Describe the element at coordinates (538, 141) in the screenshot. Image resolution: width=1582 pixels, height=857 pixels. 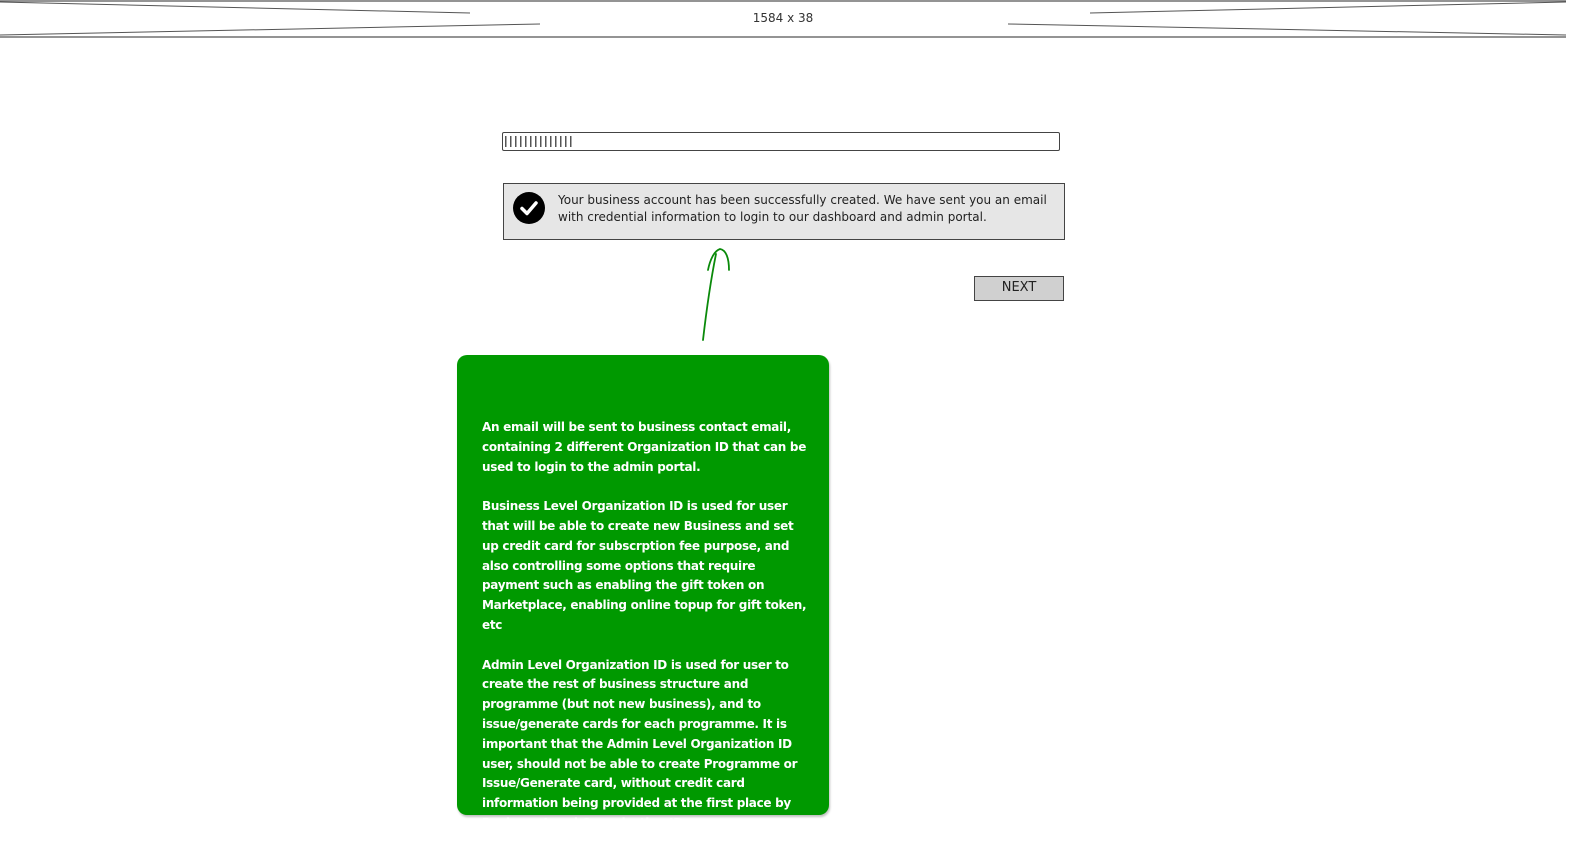
I see `progress-fill` at that location.